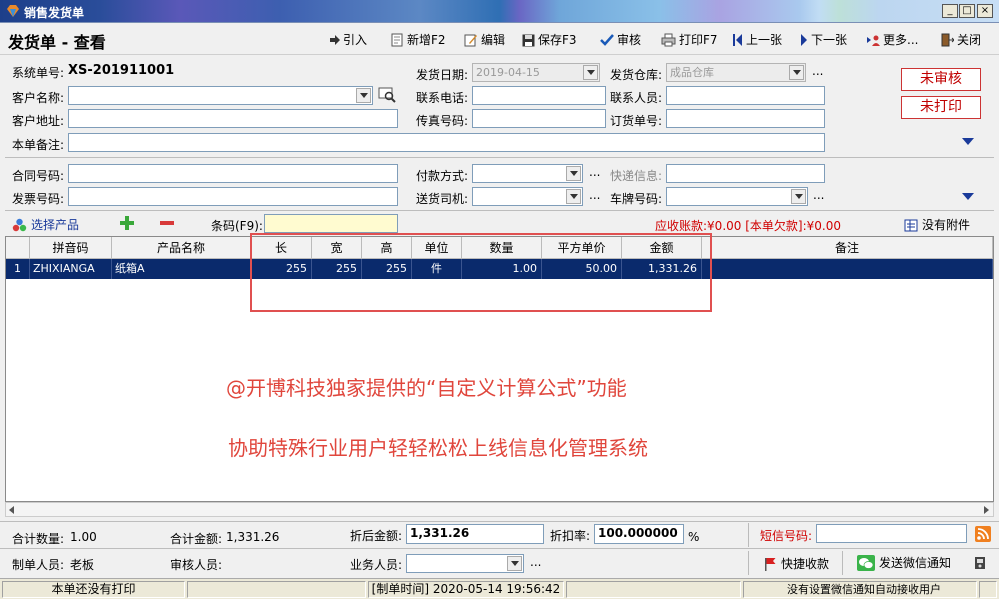 This screenshot has width=999, height=599. What do you see at coordinates (847, 248) in the screenshot?
I see `grid-col-remark: 备注` at bounding box center [847, 248].